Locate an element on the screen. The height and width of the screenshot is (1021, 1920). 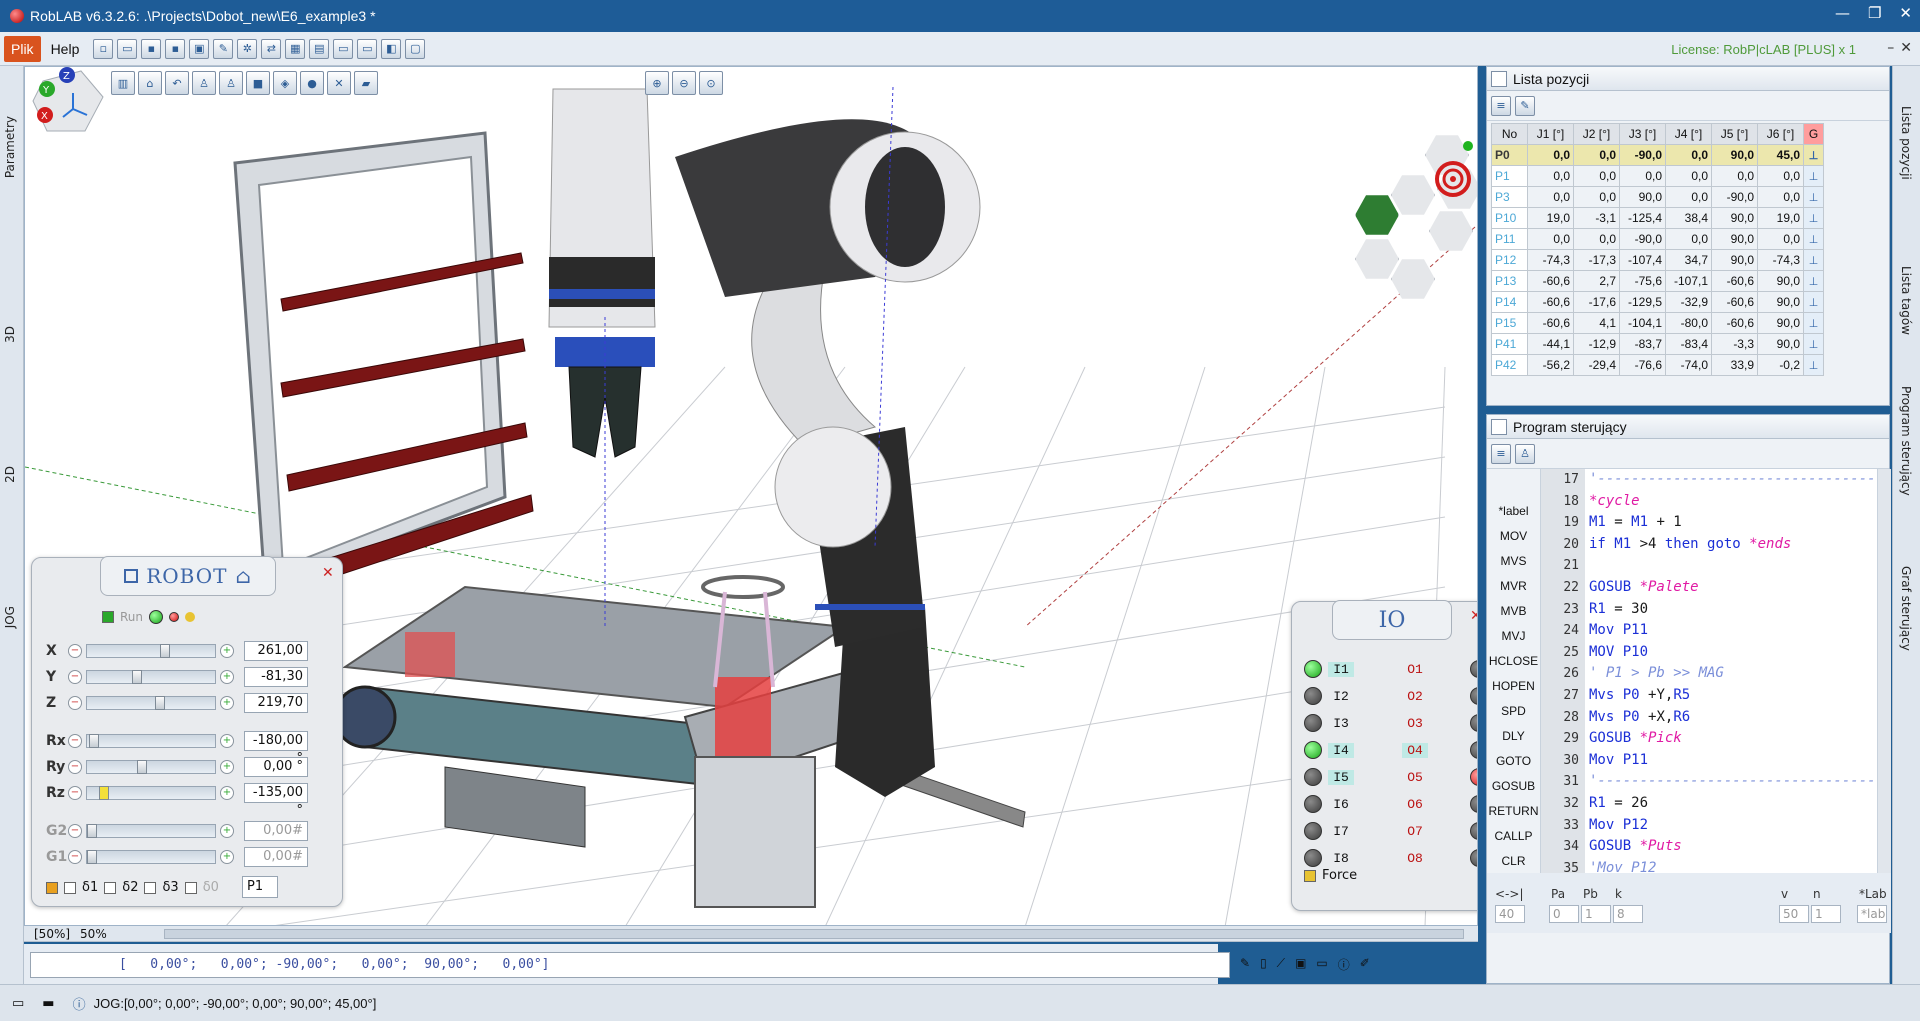
delta2-checkbox is located at coordinates (110, 887).